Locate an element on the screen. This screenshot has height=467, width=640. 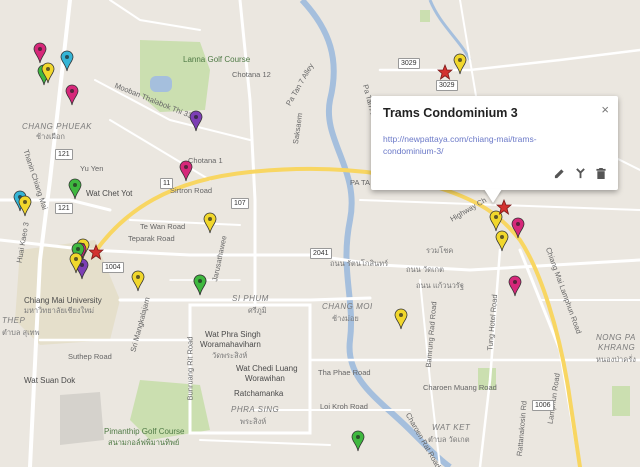
poi-label-lanna-golf: Lanna Golf Course is located at coordinates (217, 59).